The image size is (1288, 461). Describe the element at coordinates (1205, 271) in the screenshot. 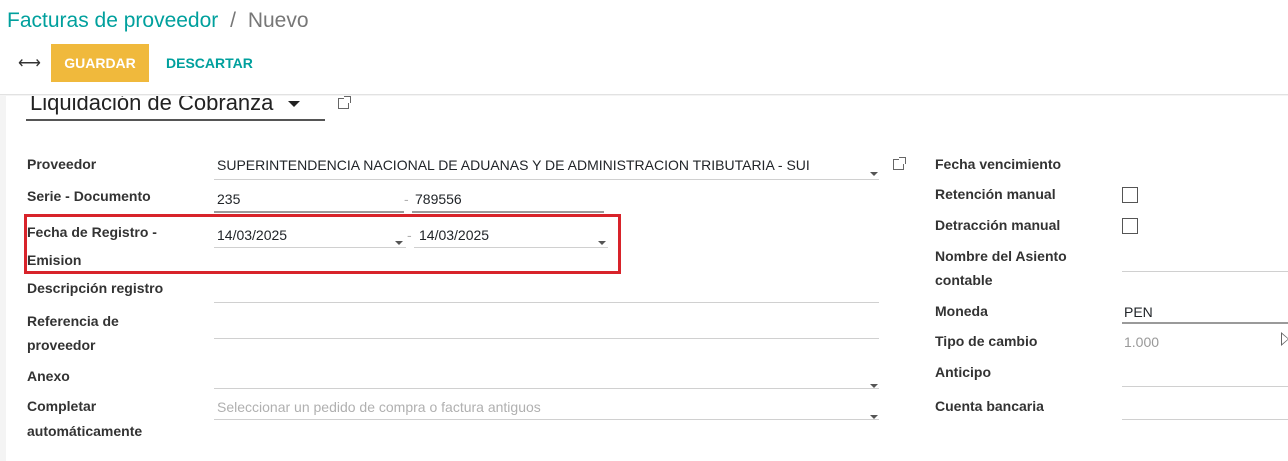

I see `asiento-underline` at that location.